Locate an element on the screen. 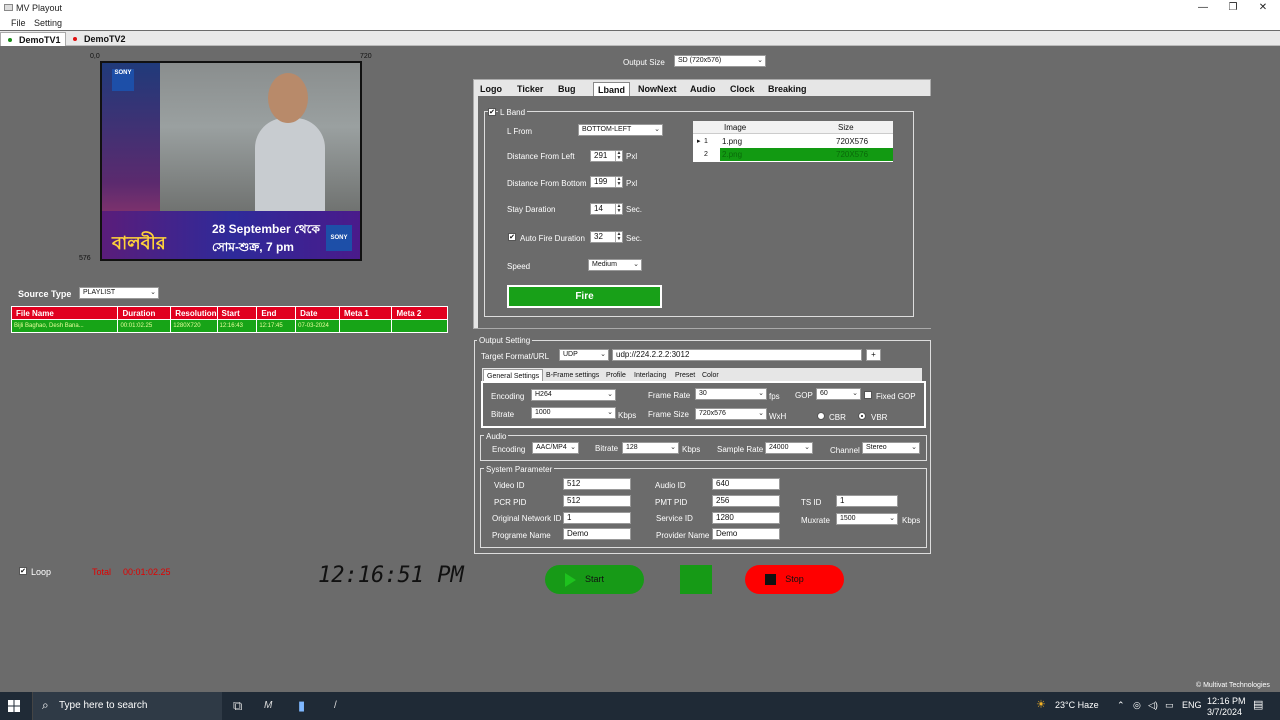 The image size is (1280, 720). column-header: Date is located at coordinates (317, 313).